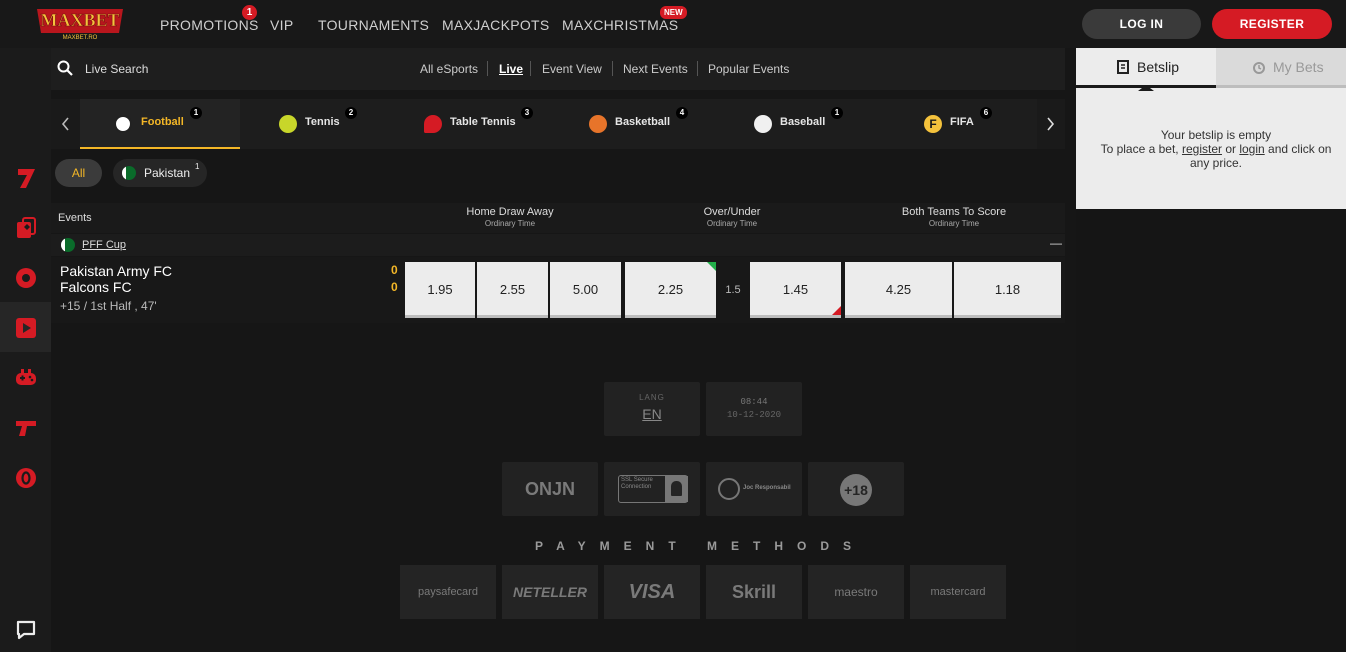  I want to click on away-team: Falcons FC, so click(96, 287).